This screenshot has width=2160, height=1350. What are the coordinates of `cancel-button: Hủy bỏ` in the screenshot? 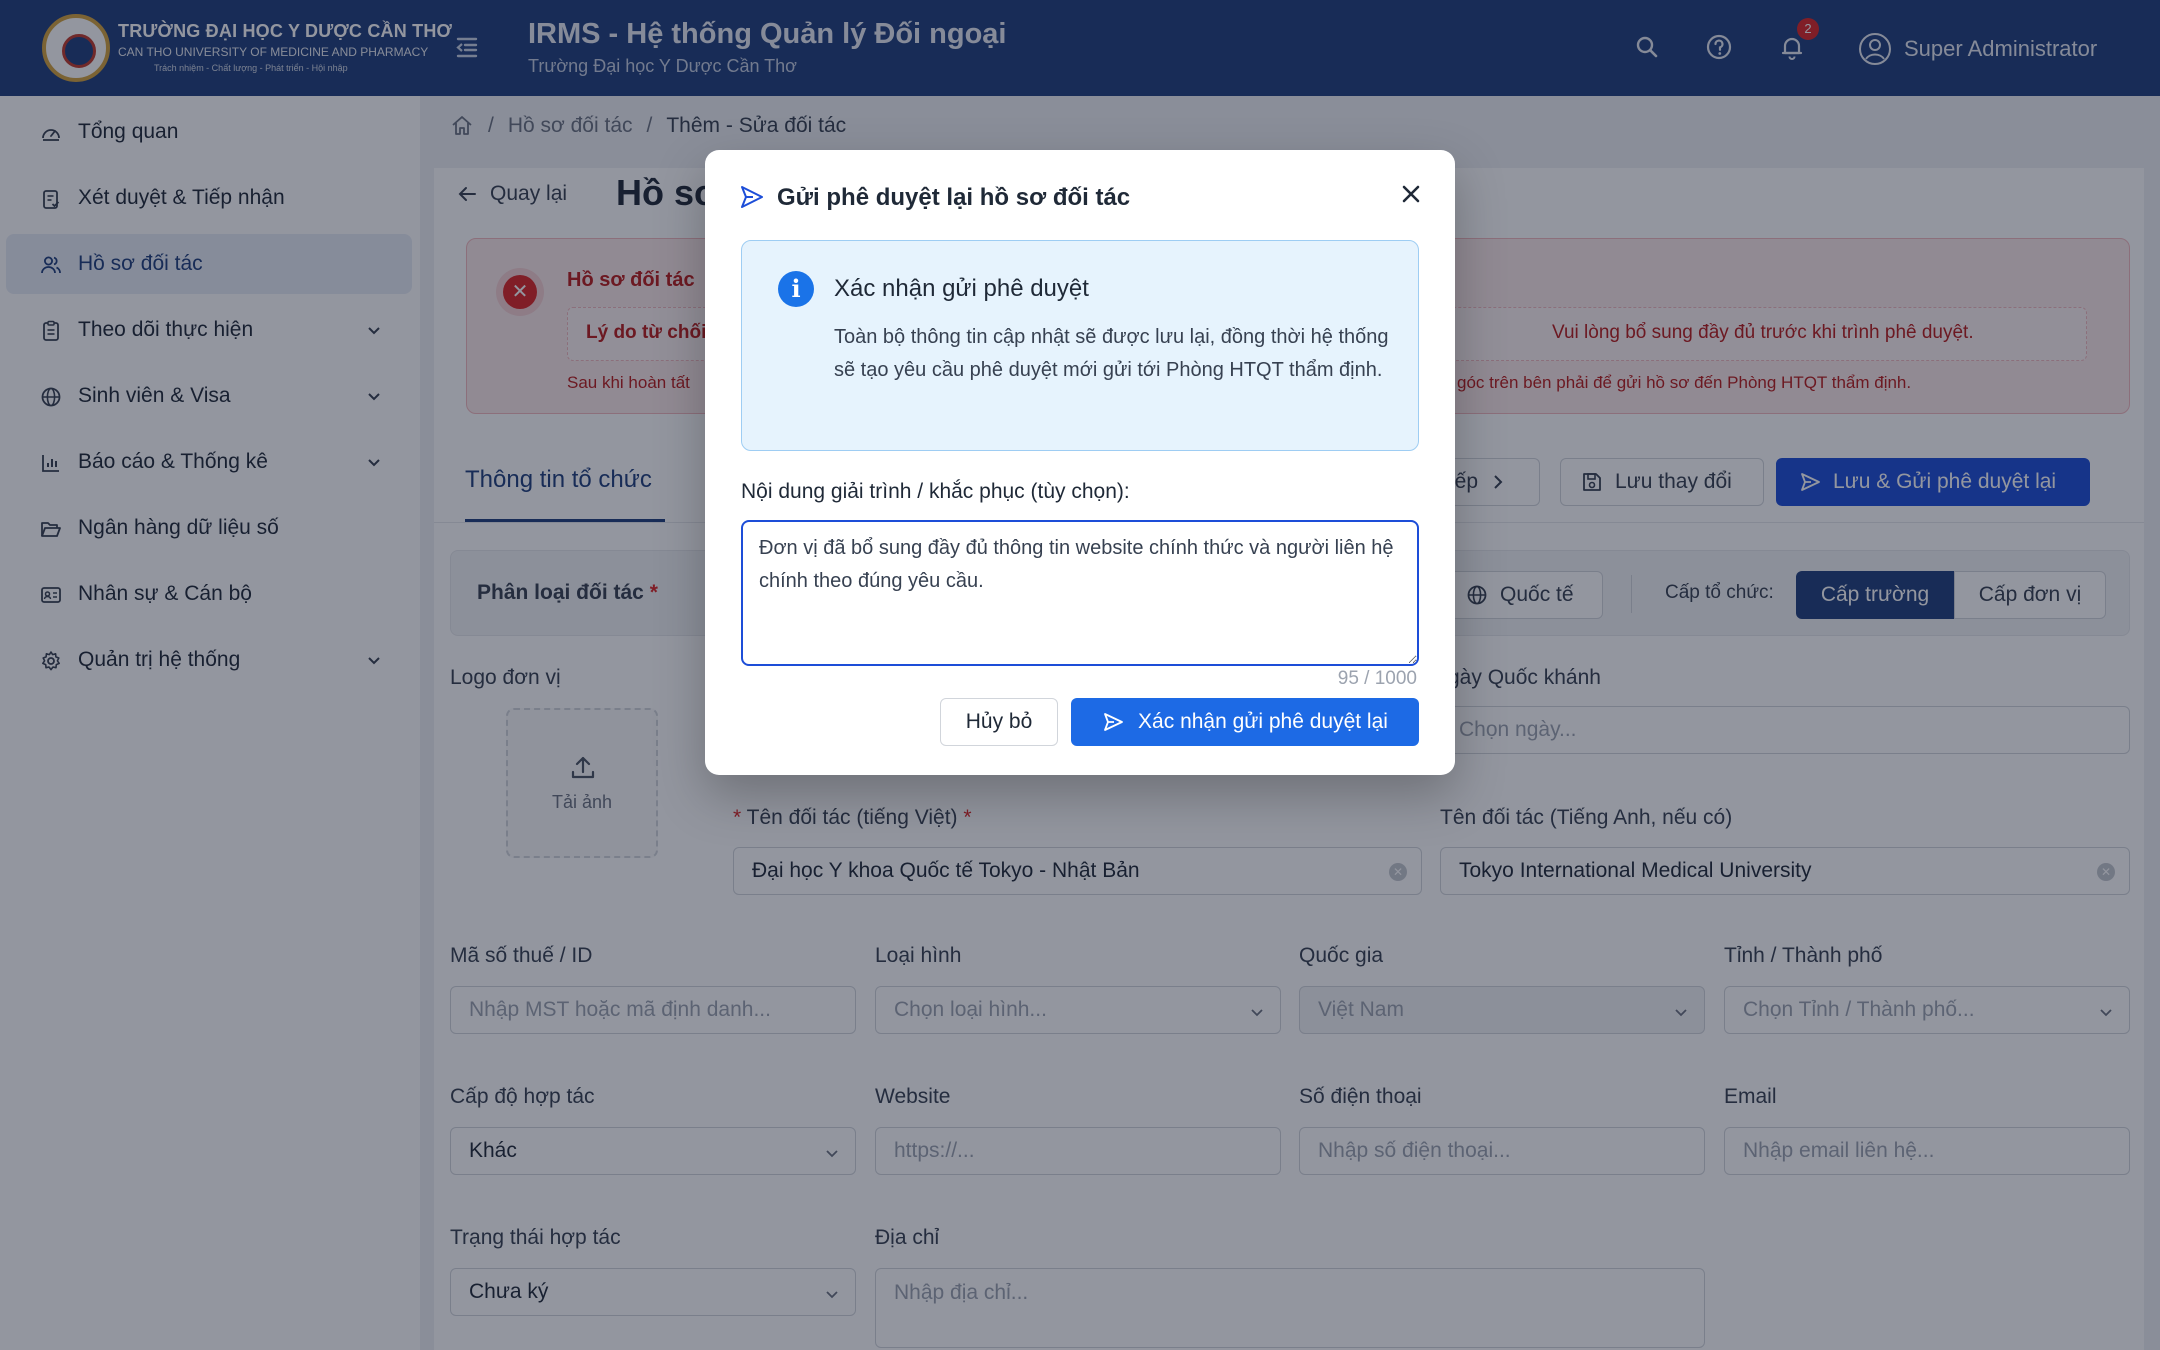 It's located at (999, 722).